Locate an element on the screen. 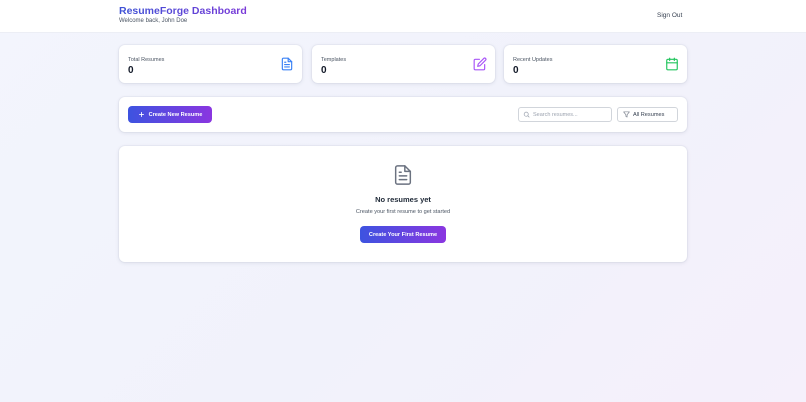  search-box is located at coordinates (565, 114).